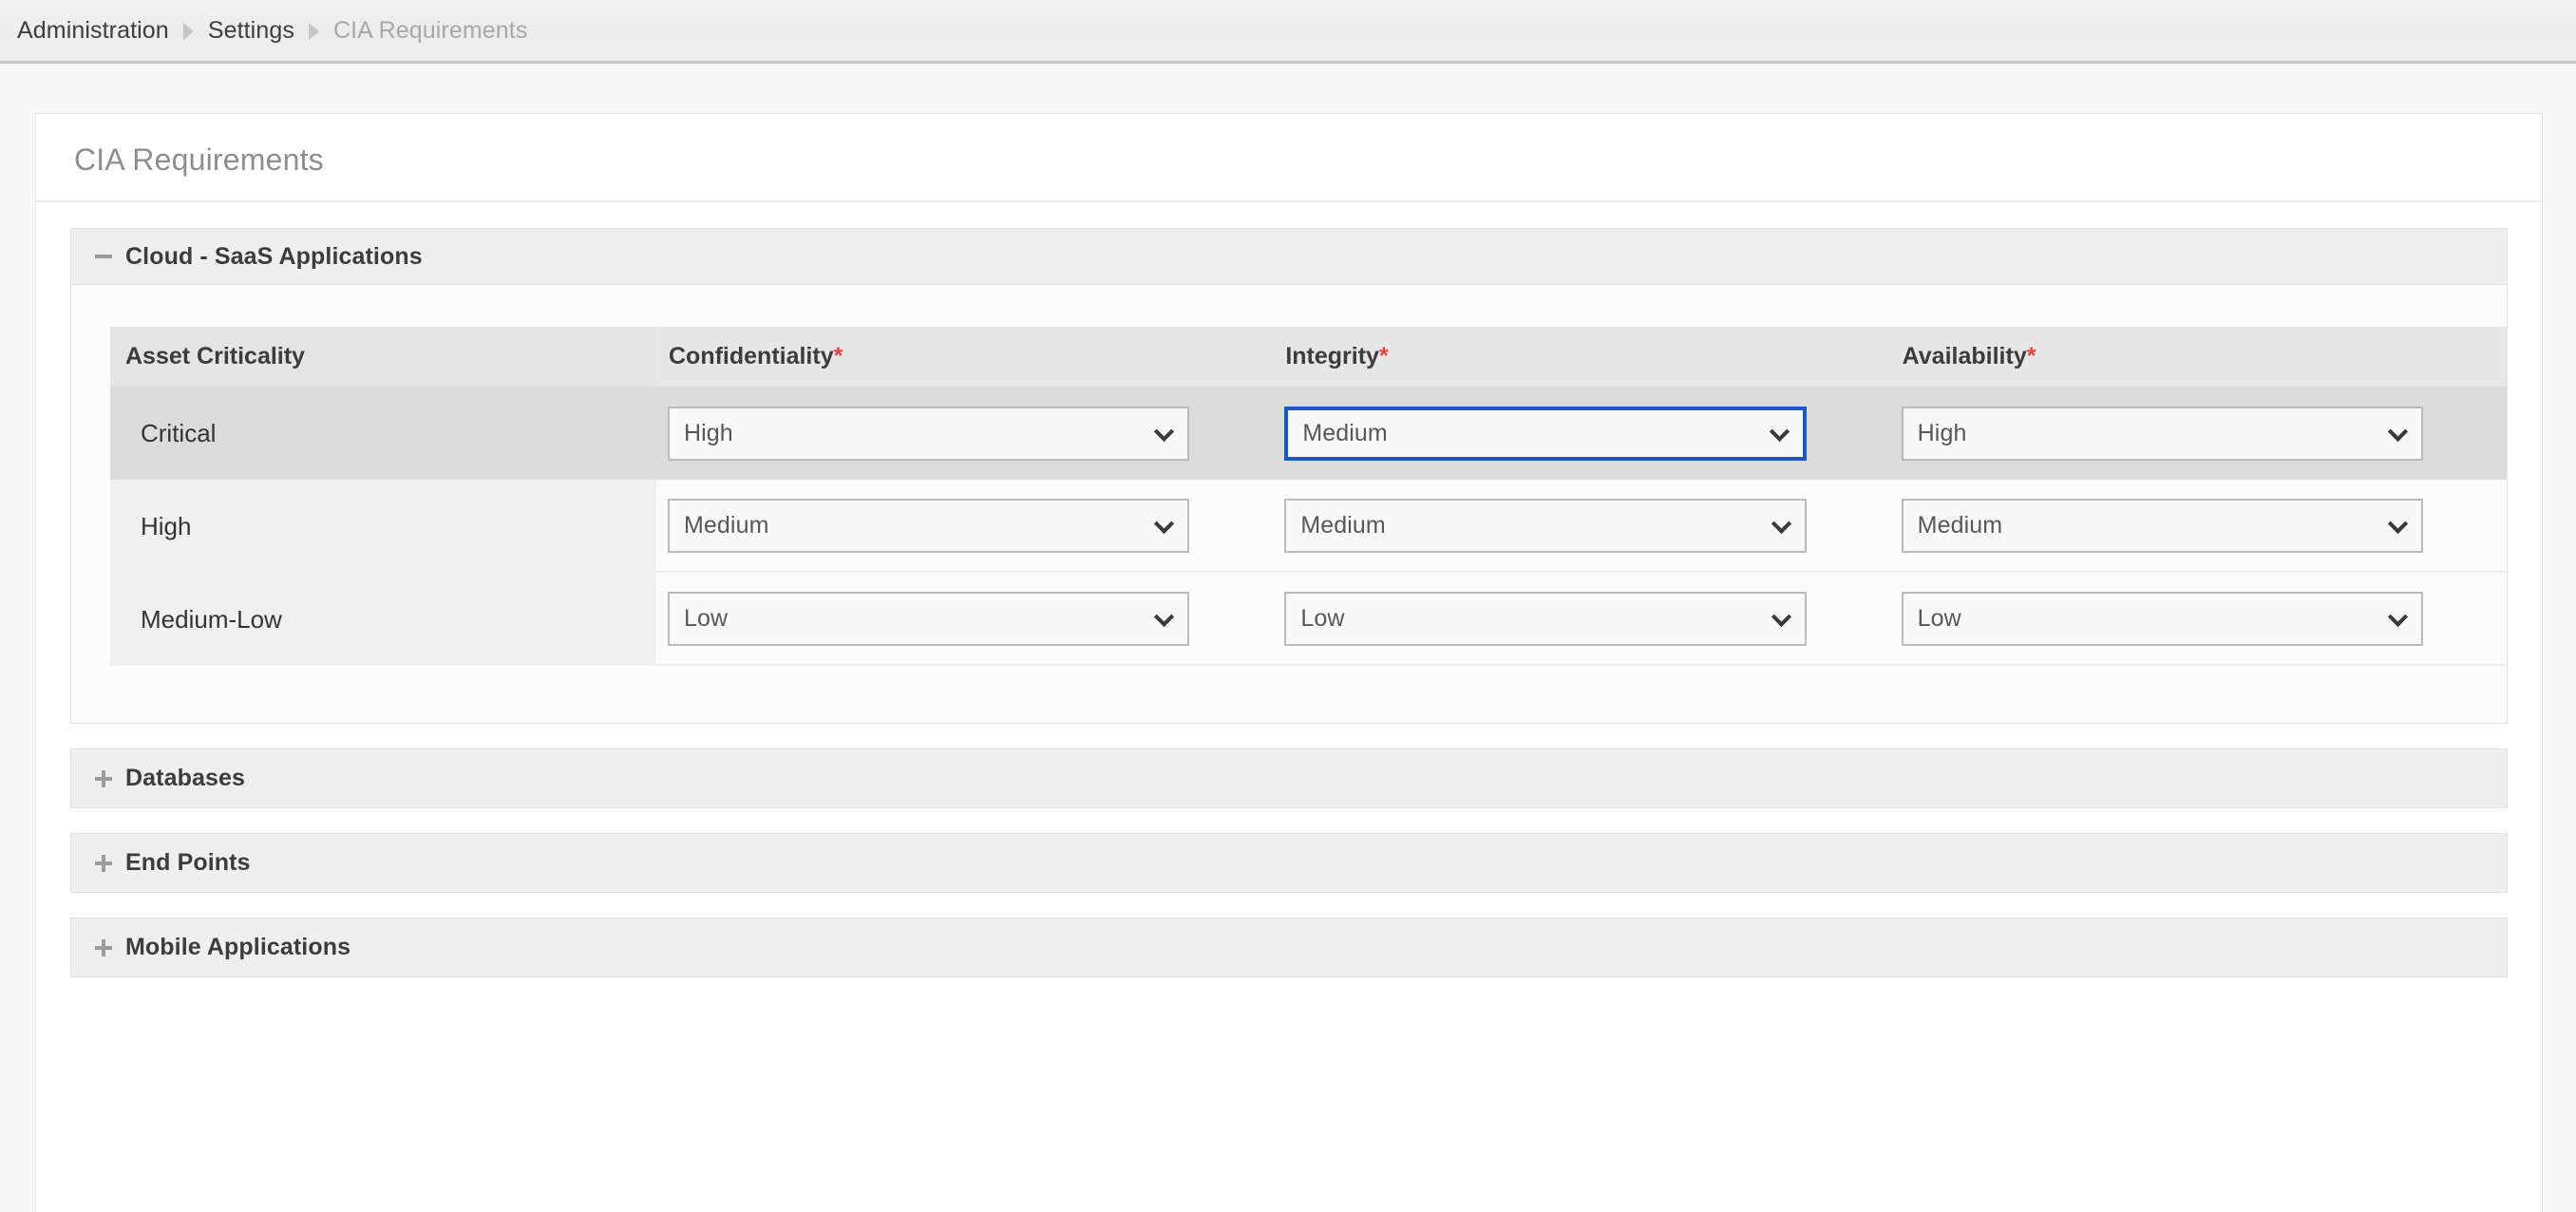  What do you see at coordinates (238, 947) in the screenshot?
I see `accordion-label: Mobile Applications` at bounding box center [238, 947].